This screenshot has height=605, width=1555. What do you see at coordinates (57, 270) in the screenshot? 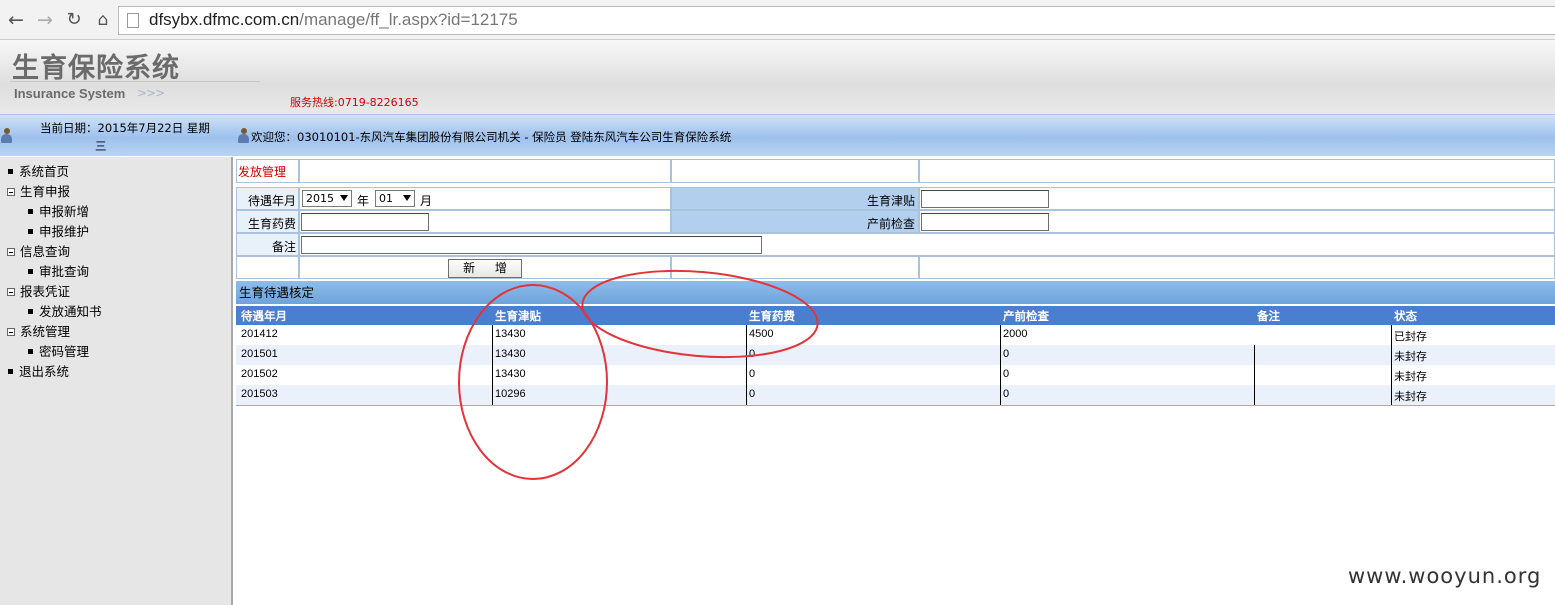
I see `sidebar-item-approval-query: 审批查询` at bounding box center [57, 270].